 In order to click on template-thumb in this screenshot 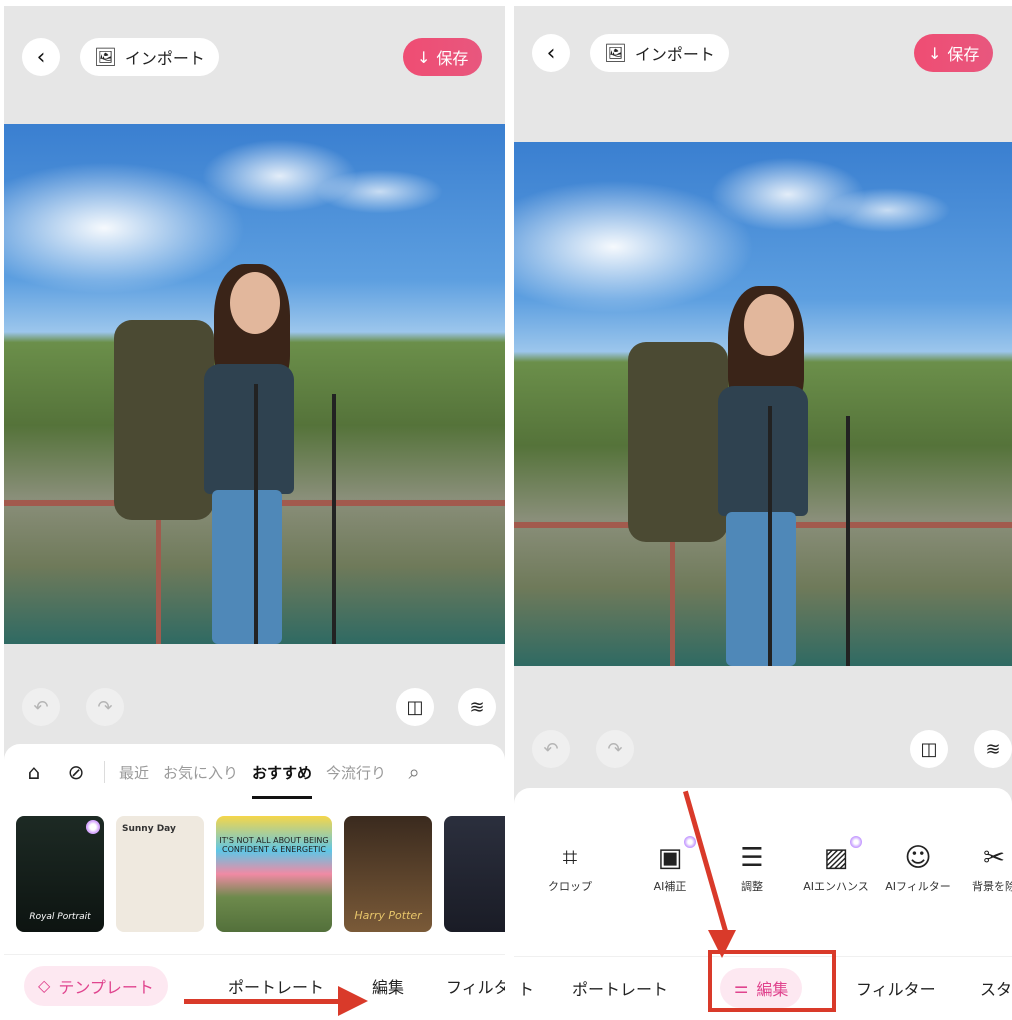, I will do `click(474, 874)`.